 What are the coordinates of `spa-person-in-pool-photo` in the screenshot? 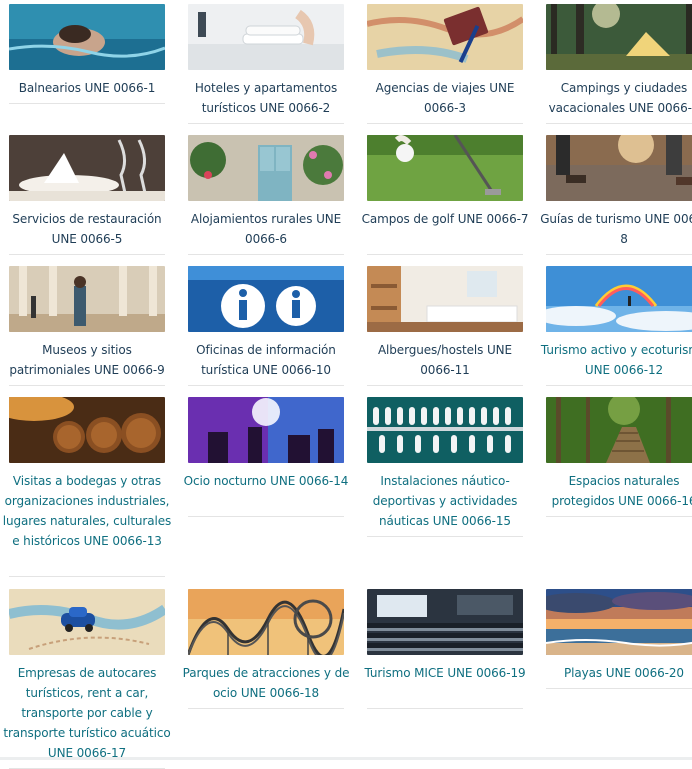 It's located at (87, 37).